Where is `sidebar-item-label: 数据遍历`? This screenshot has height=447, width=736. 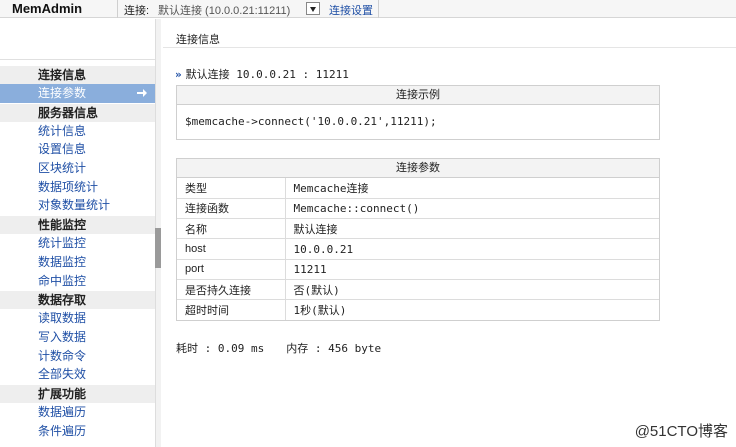 sidebar-item-label: 数据遍历 is located at coordinates (62, 411).